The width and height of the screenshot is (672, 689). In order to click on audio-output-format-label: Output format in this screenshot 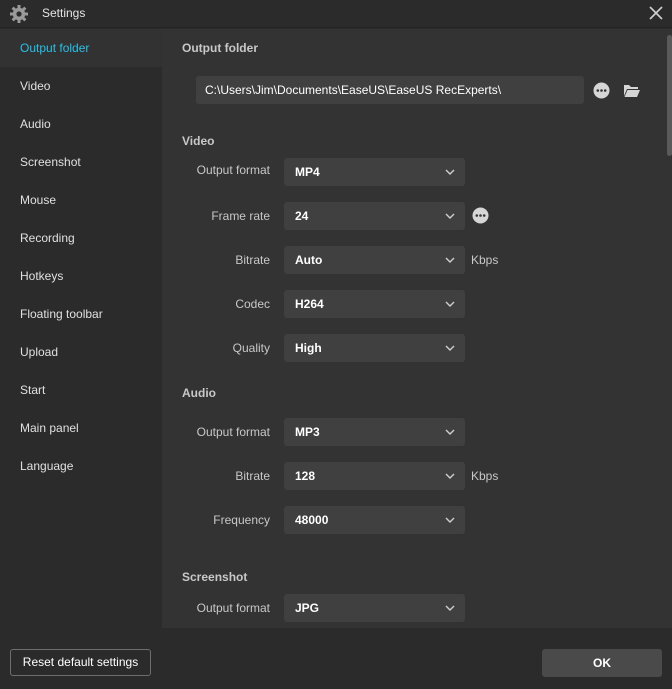, I will do `click(233, 432)`.